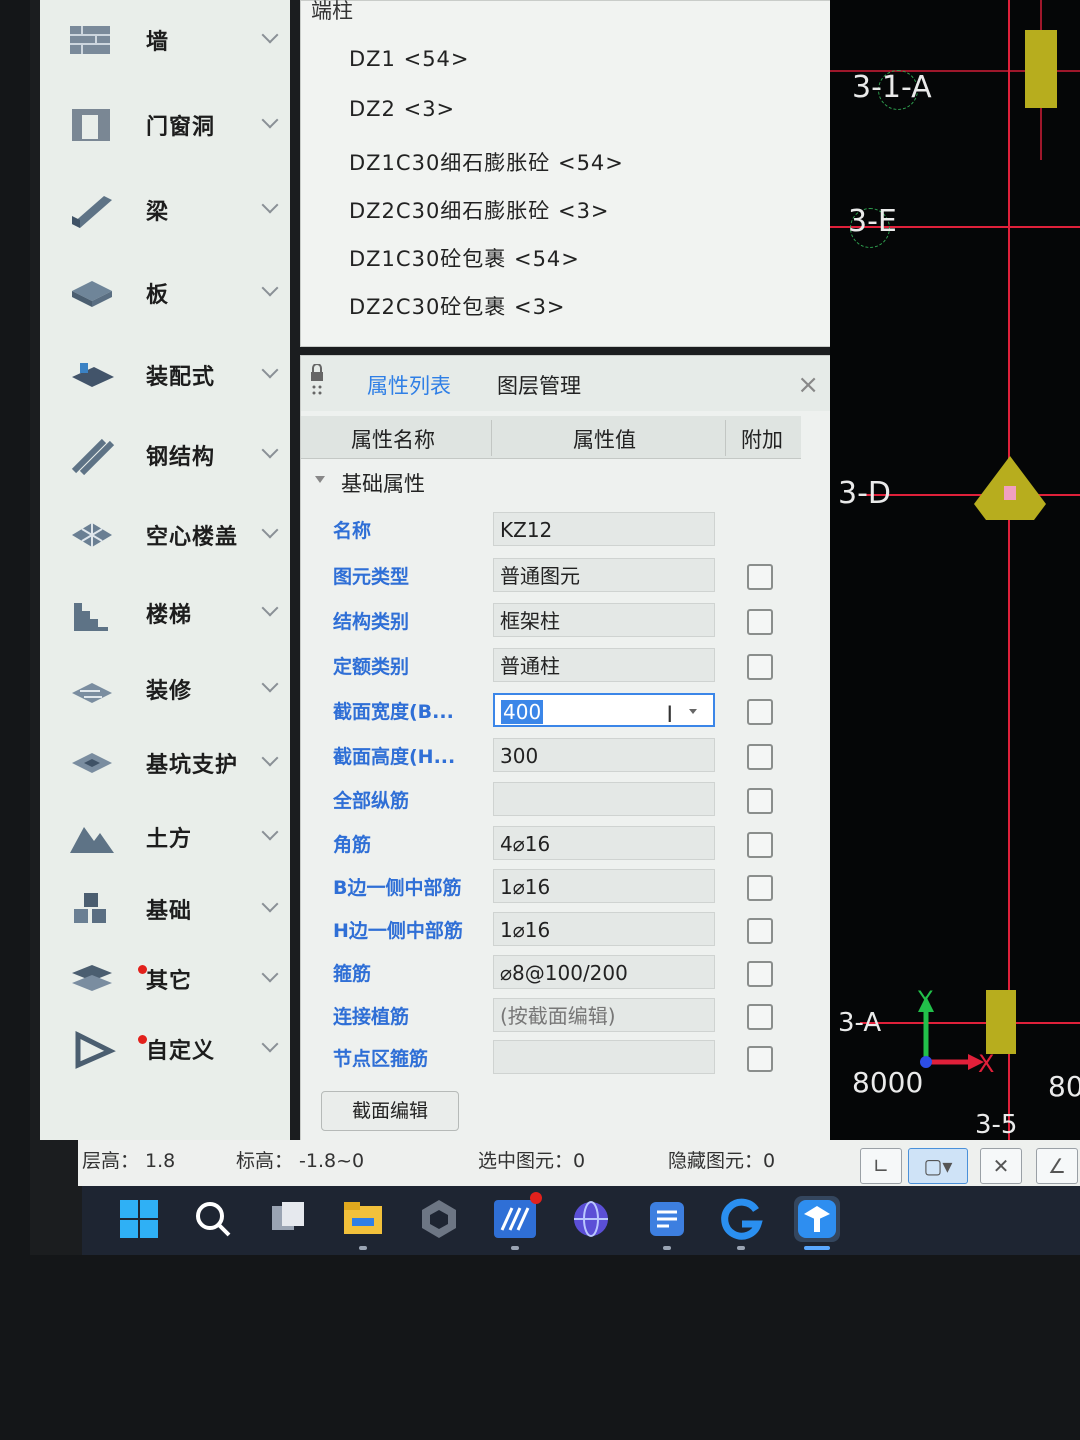  I want to click on property-value: 普通图元, so click(604, 575).